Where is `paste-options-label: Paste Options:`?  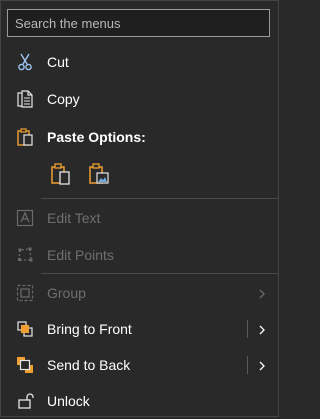 paste-options-label: Paste Options: is located at coordinates (96, 137).